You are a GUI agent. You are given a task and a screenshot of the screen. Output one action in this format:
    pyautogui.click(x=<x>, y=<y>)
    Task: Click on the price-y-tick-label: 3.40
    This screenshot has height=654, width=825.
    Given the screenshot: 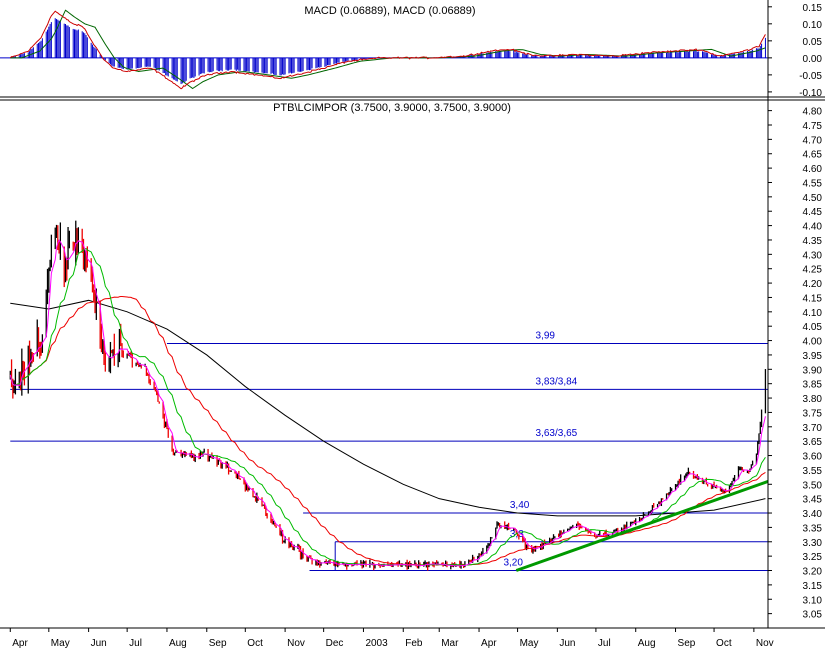 What is the action you would take?
    pyautogui.click(x=813, y=514)
    